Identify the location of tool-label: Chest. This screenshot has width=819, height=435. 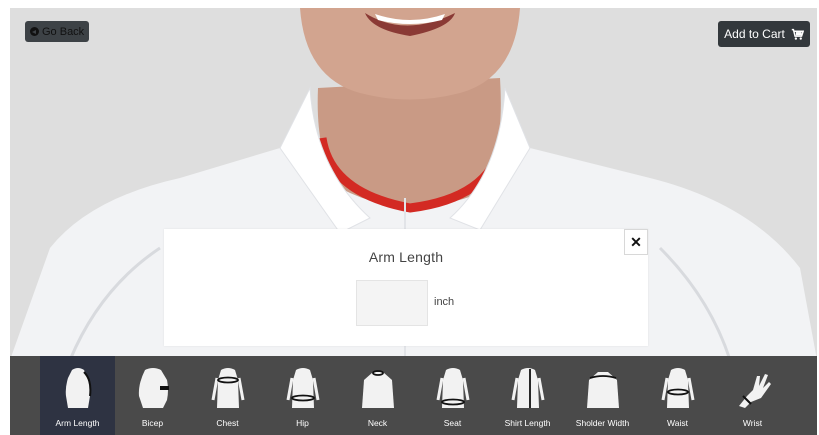
(227, 423).